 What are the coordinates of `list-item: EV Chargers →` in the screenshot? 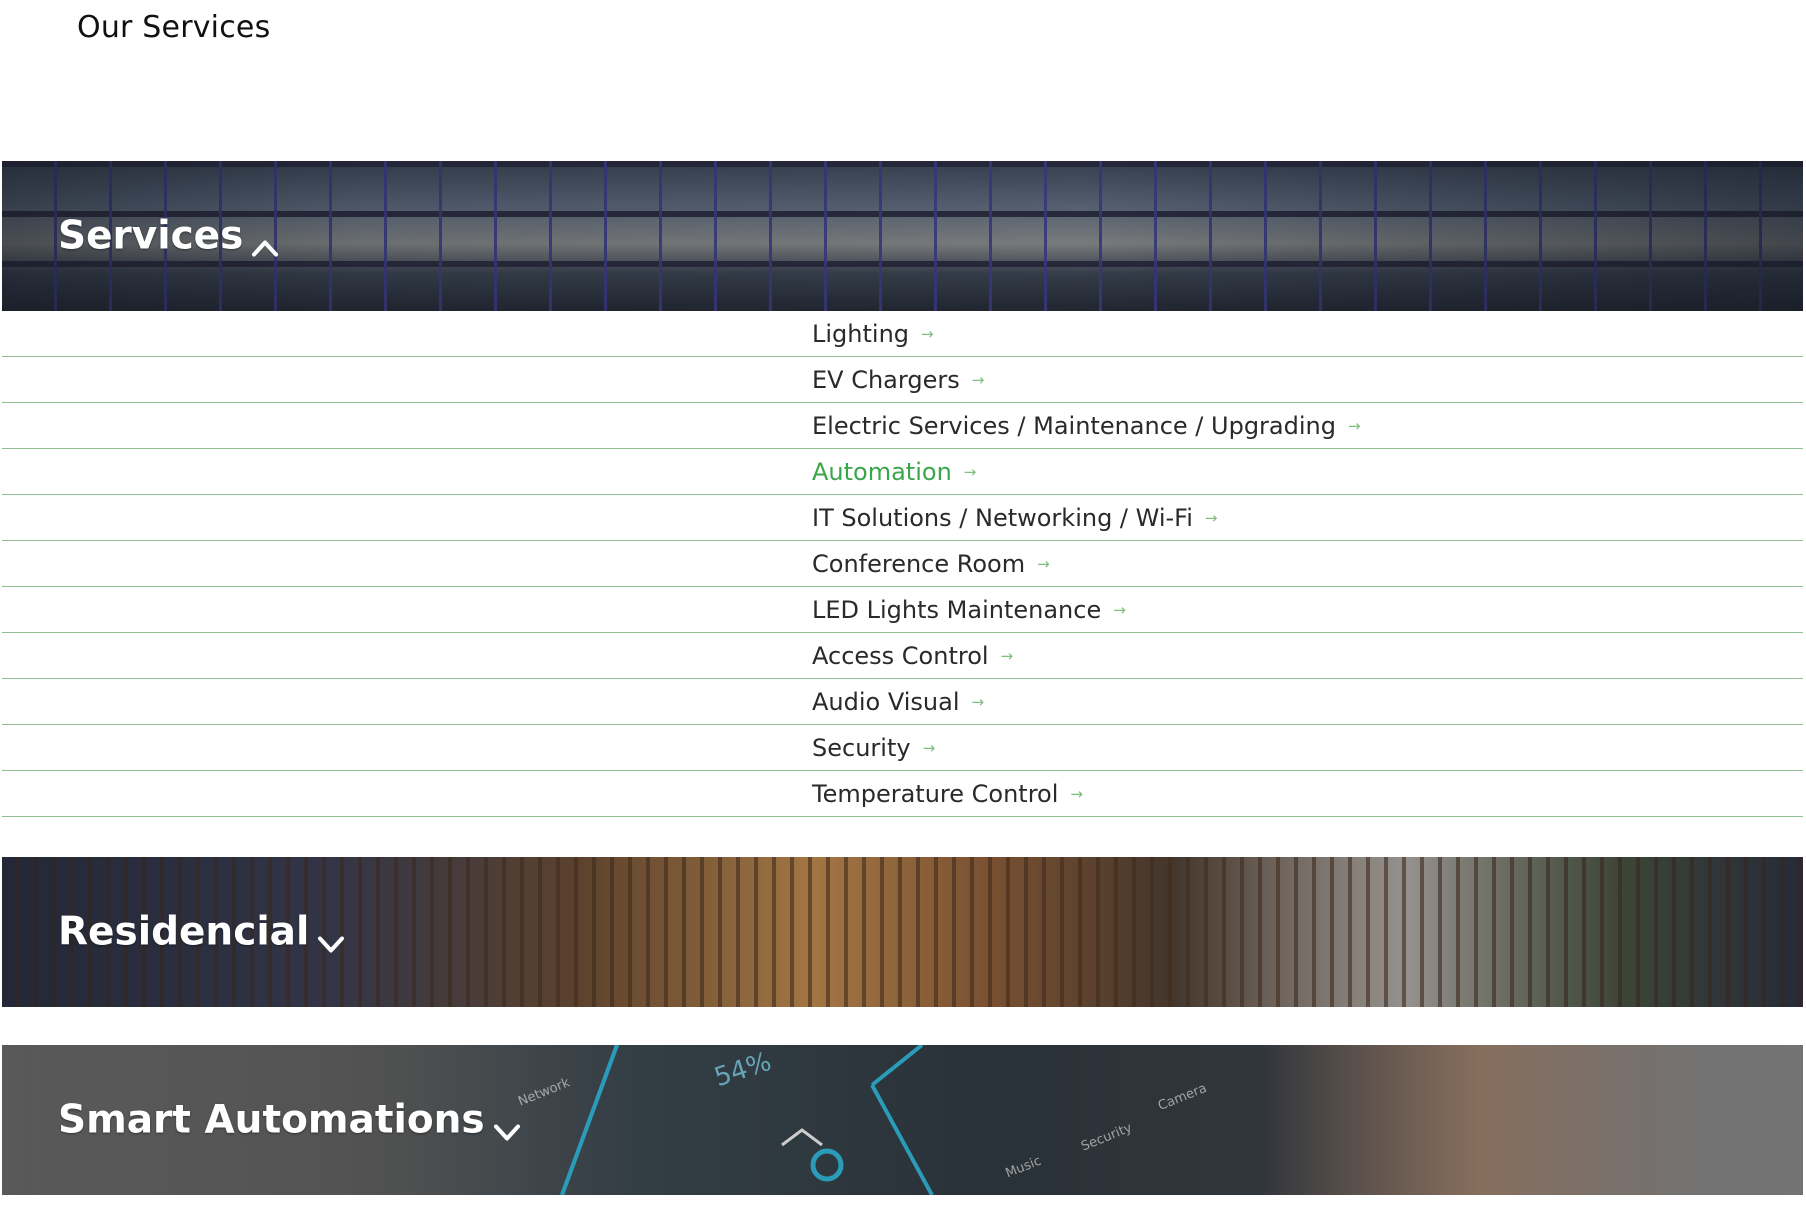 It's located at (902, 380).